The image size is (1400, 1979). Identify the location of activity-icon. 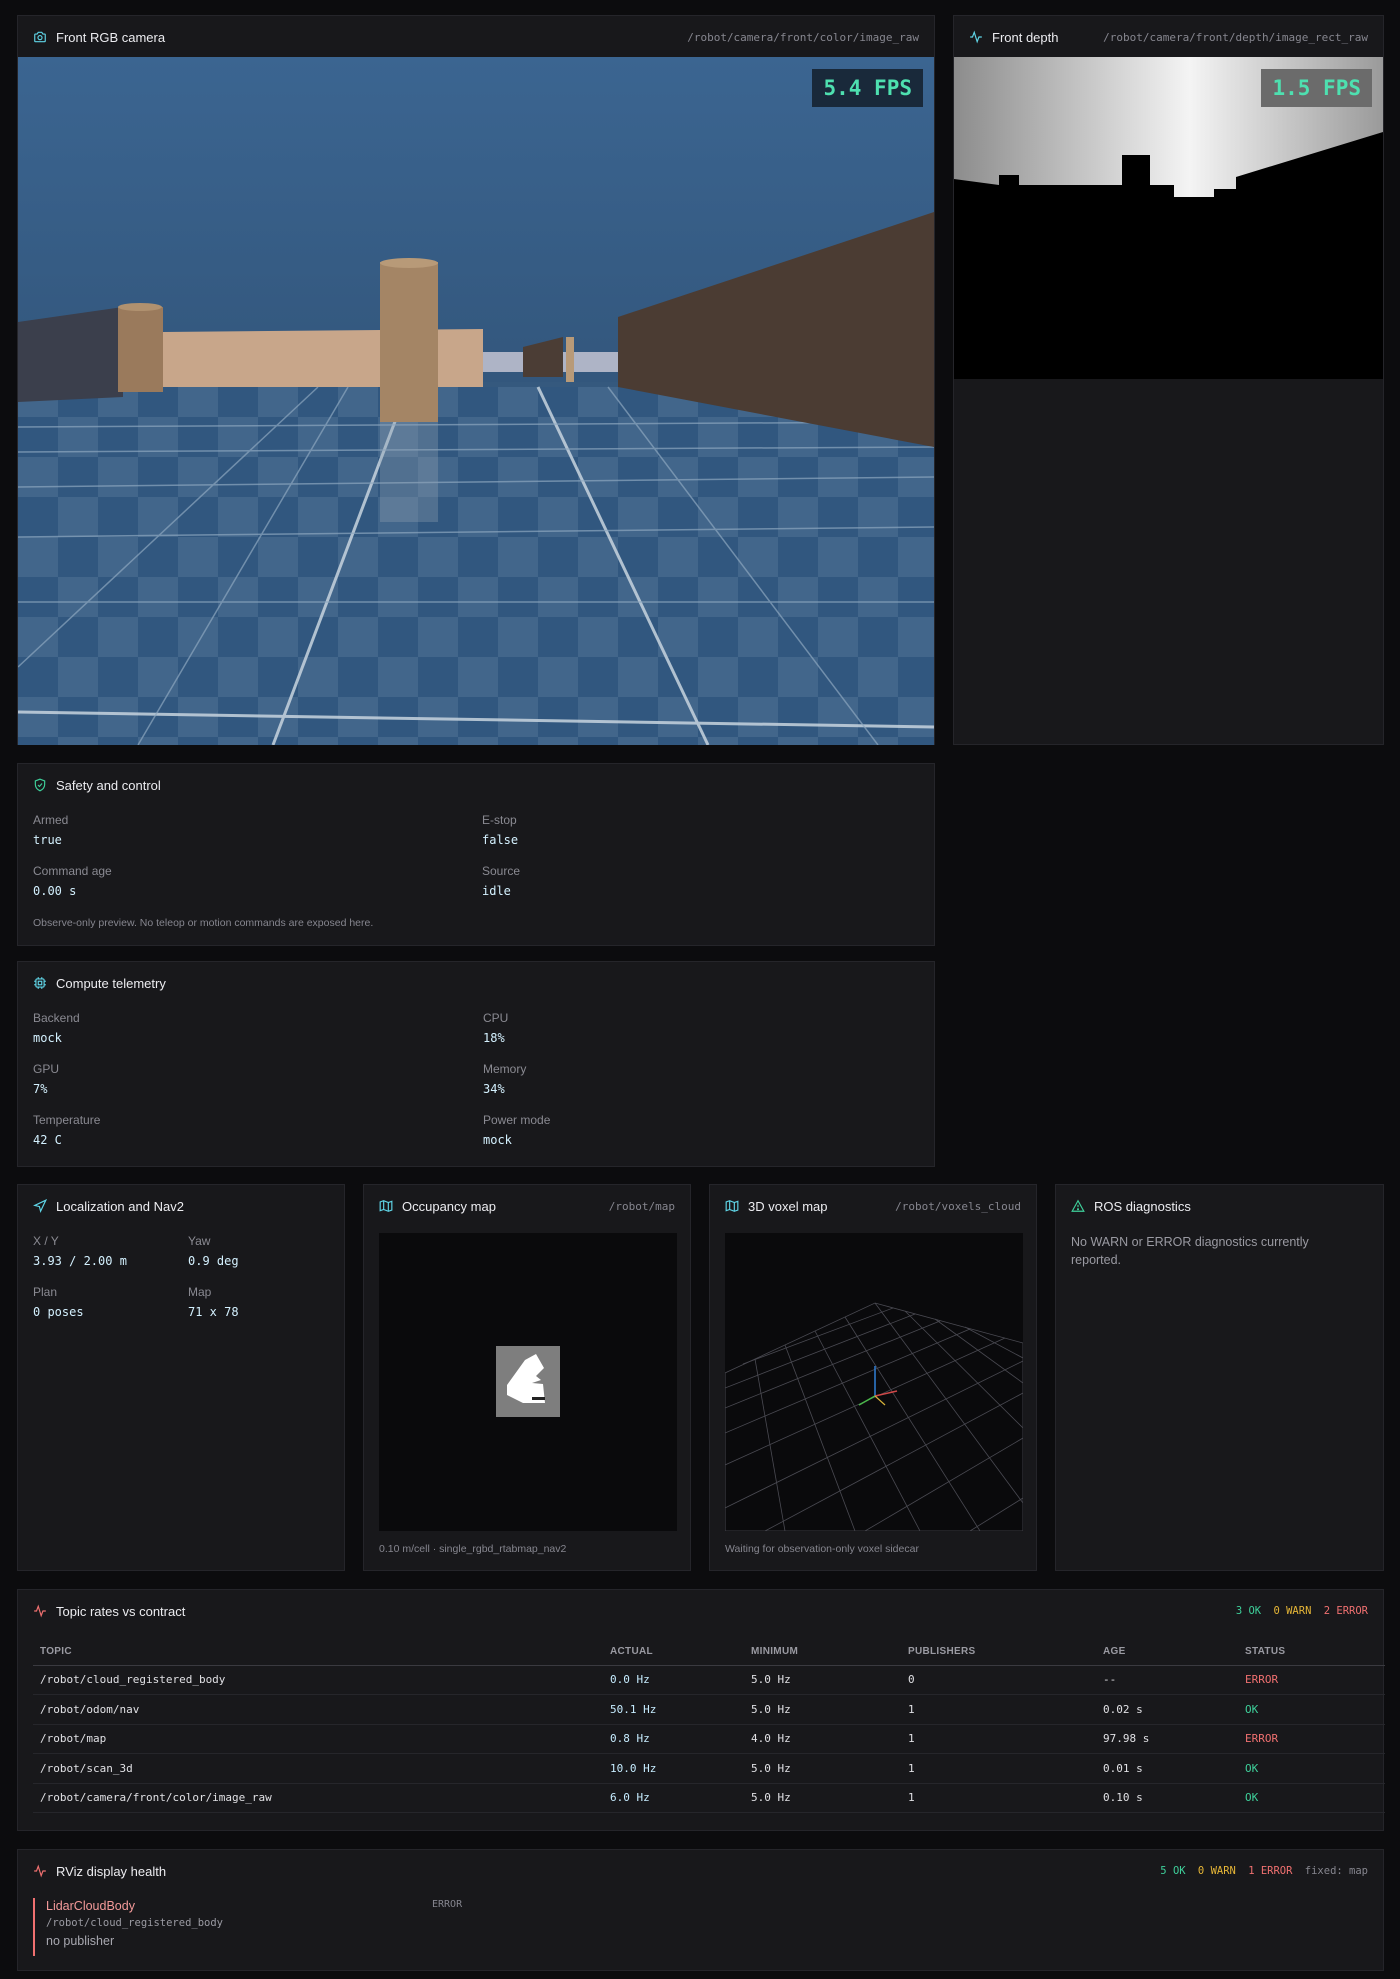
(976, 37).